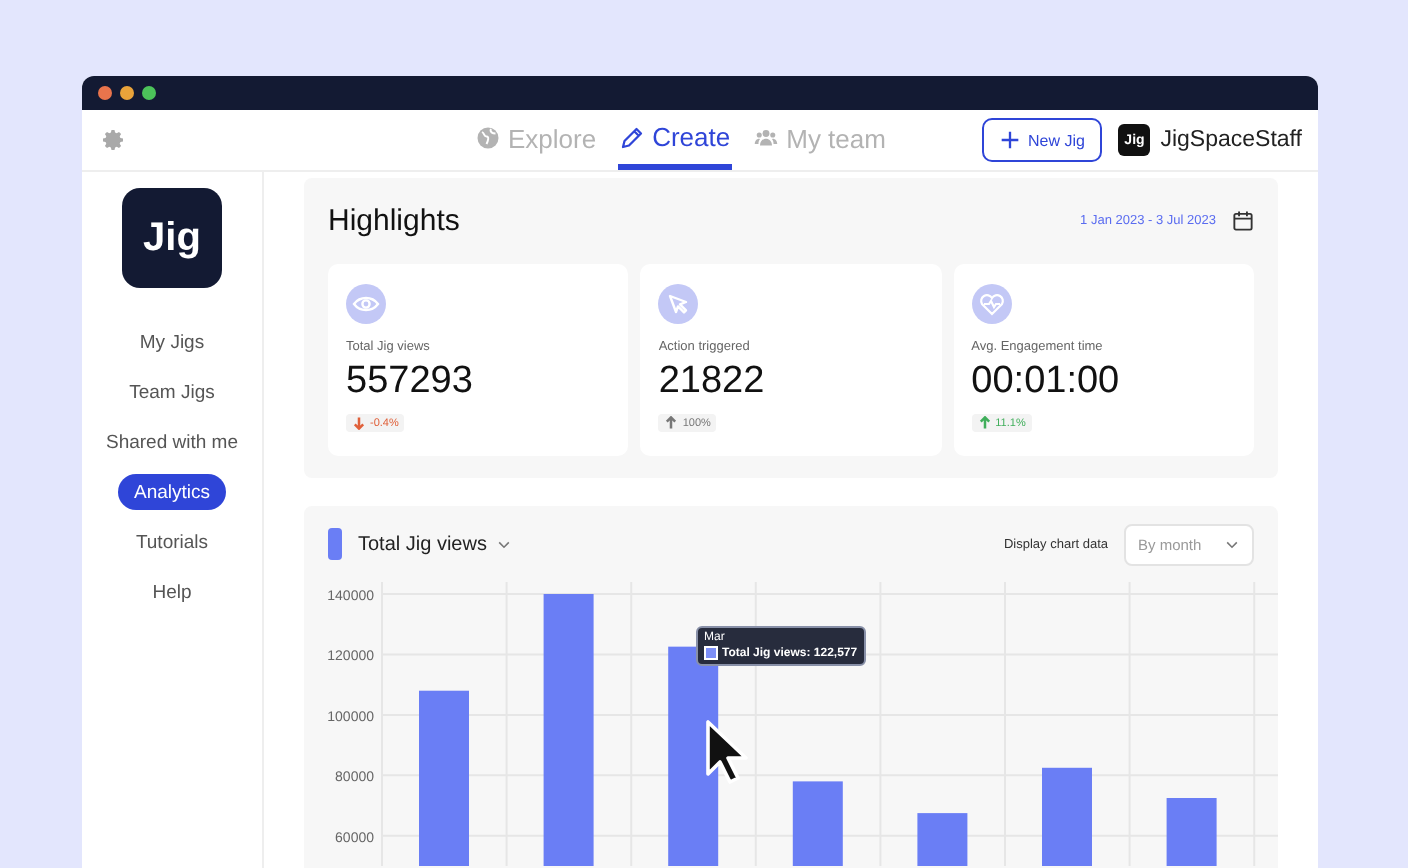  I want to click on pencil-icon, so click(632, 137).